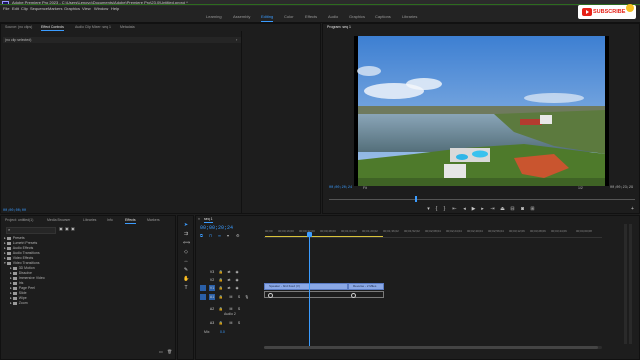  What do you see at coordinates (454, 209) in the screenshot?
I see `go-to-in-icon: ⇤` at bounding box center [454, 209].